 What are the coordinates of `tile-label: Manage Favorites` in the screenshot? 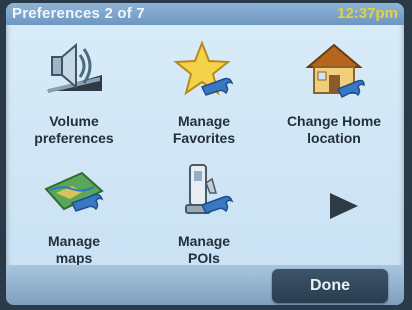 It's located at (204, 129).